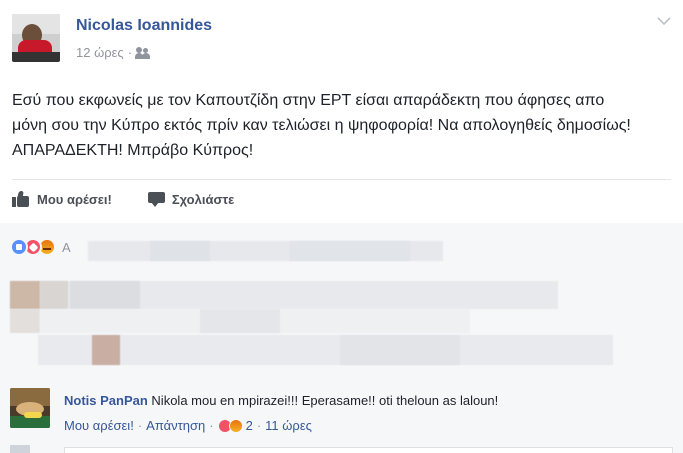 The image size is (683, 453). Describe the element at coordinates (74, 199) in the screenshot. I see `like-button-label: Μου αρέσει!` at that location.